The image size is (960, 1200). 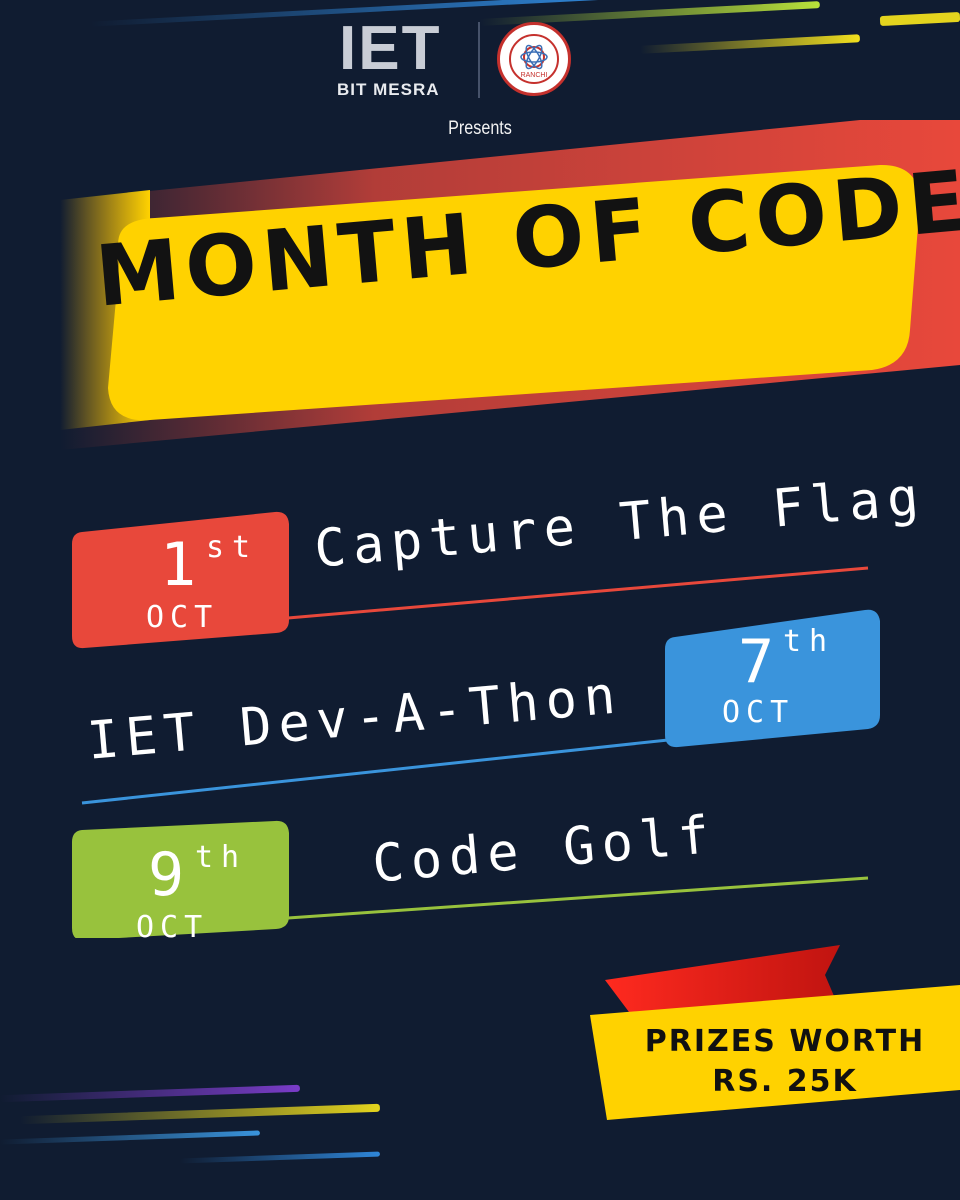 I want to click on iet-logo: IET BIT MESRA, so click(x=402, y=60).